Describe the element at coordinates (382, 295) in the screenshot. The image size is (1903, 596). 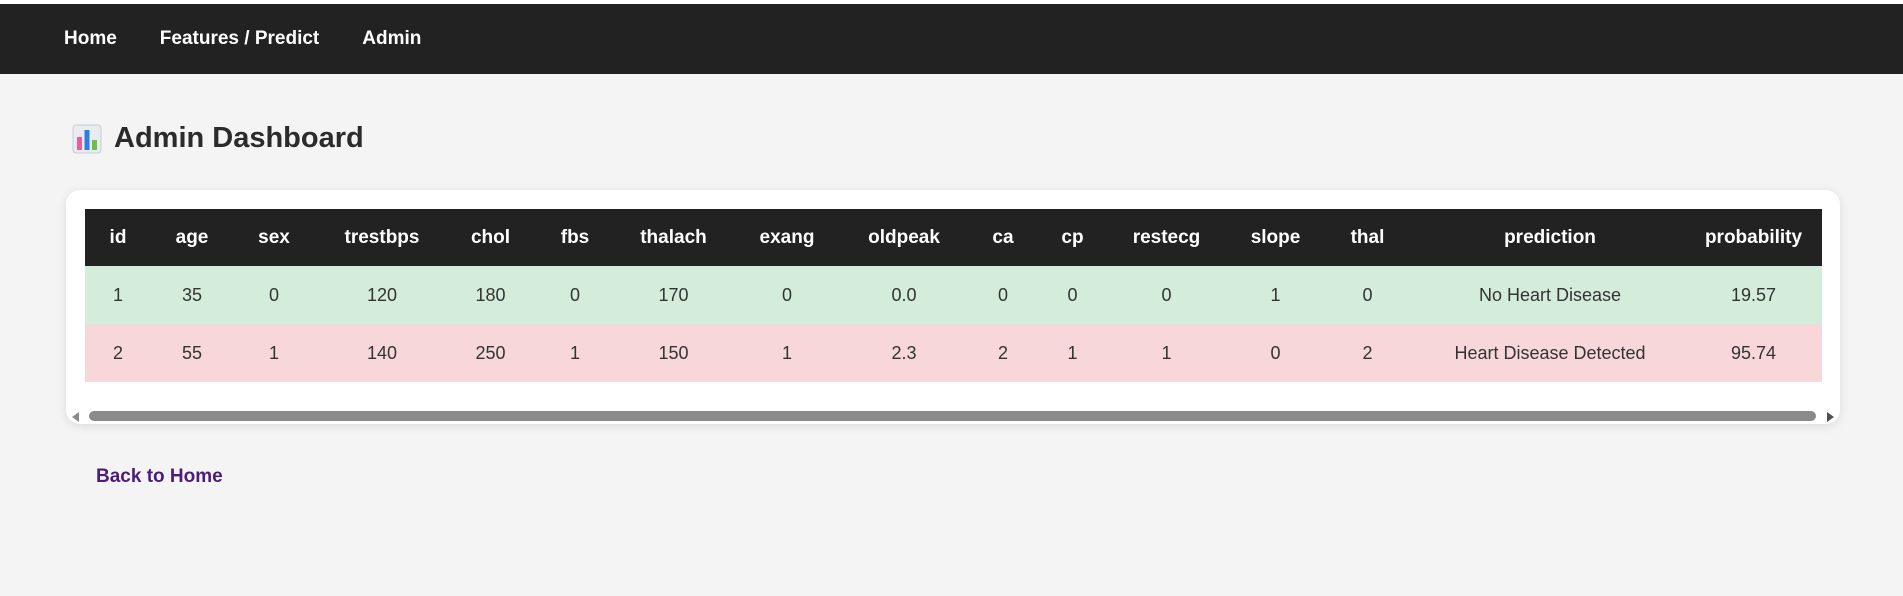
I see `table-cell-trestbps: 120` at that location.